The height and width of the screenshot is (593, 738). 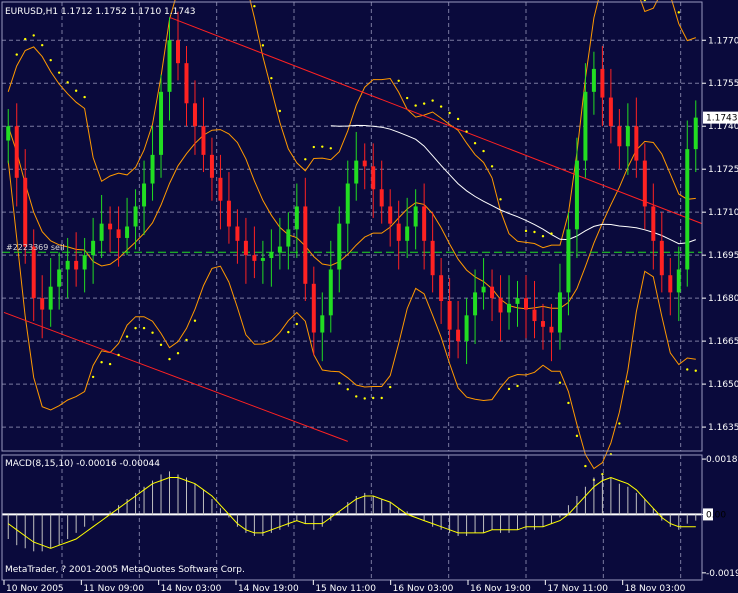 I want to click on macd-tick-label: 0.0018, so click(x=722, y=460).